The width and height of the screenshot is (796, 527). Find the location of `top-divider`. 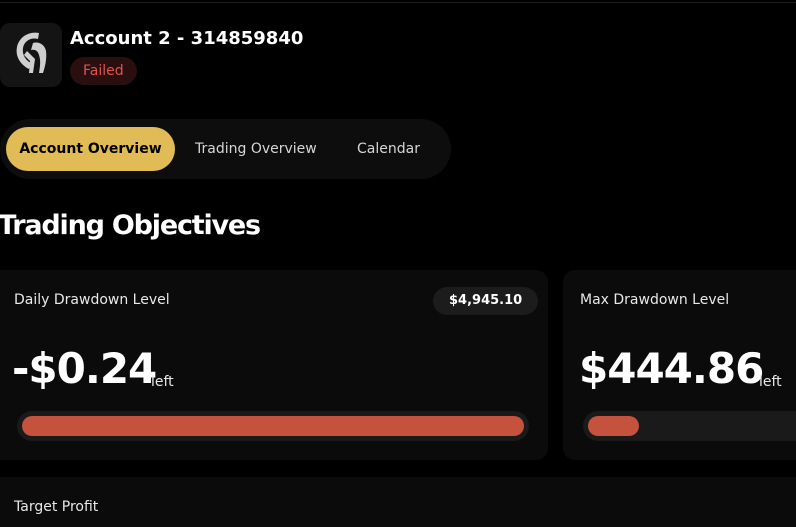

top-divider is located at coordinates (398, 2).